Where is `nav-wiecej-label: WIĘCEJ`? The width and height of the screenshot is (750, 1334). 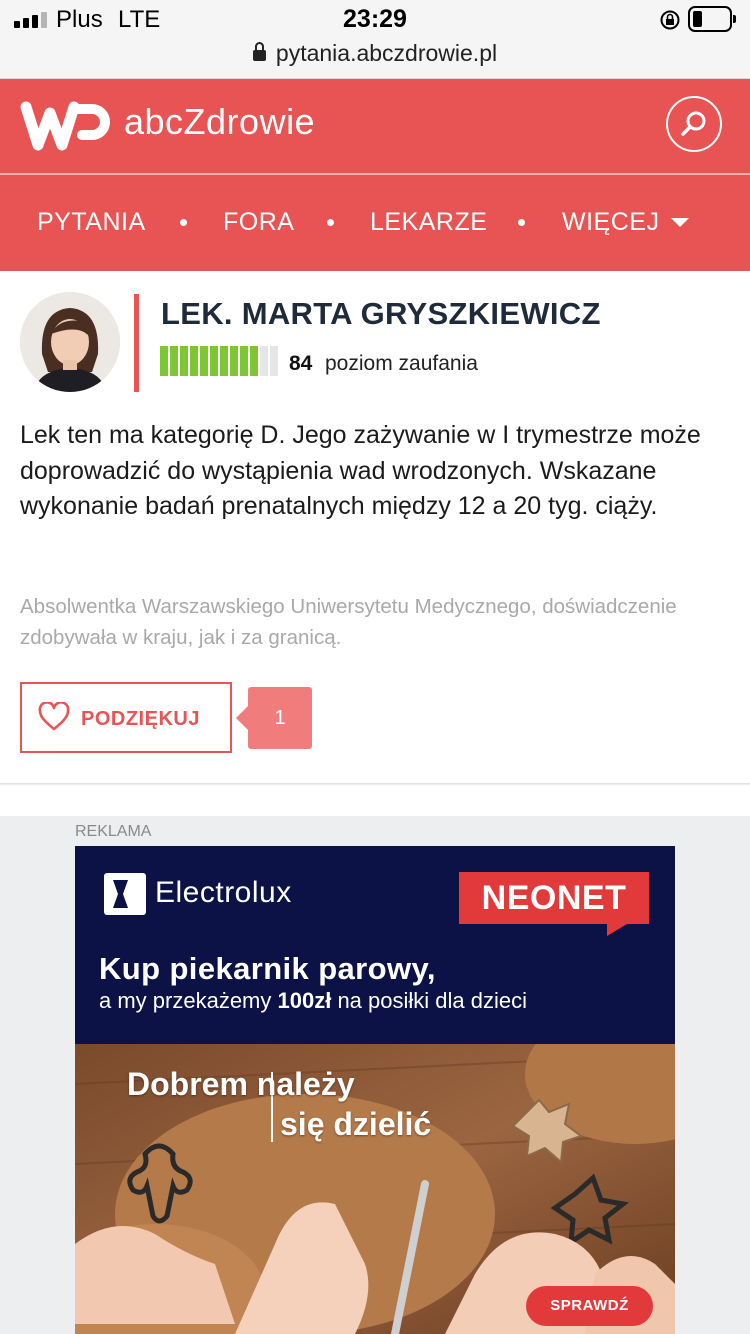
nav-wiecej-label: WIĘCEJ is located at coordinates (611, 222).